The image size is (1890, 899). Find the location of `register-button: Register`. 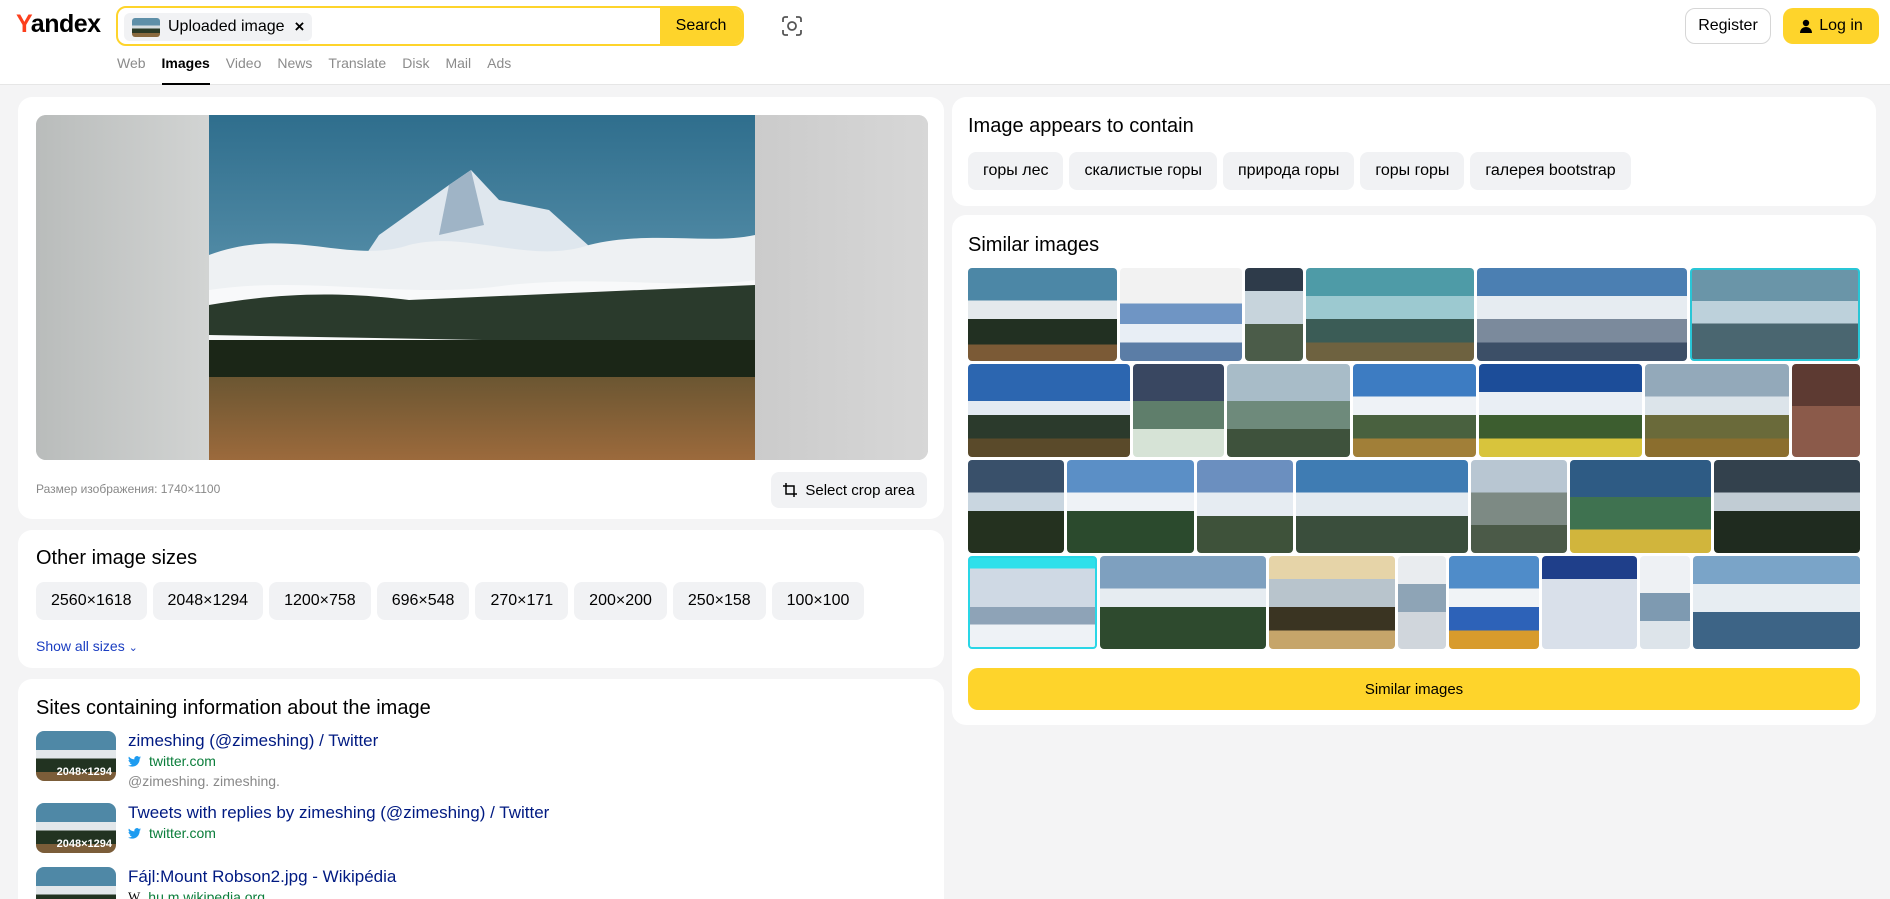

register-button: Register is located at coordinates (1728, 26).